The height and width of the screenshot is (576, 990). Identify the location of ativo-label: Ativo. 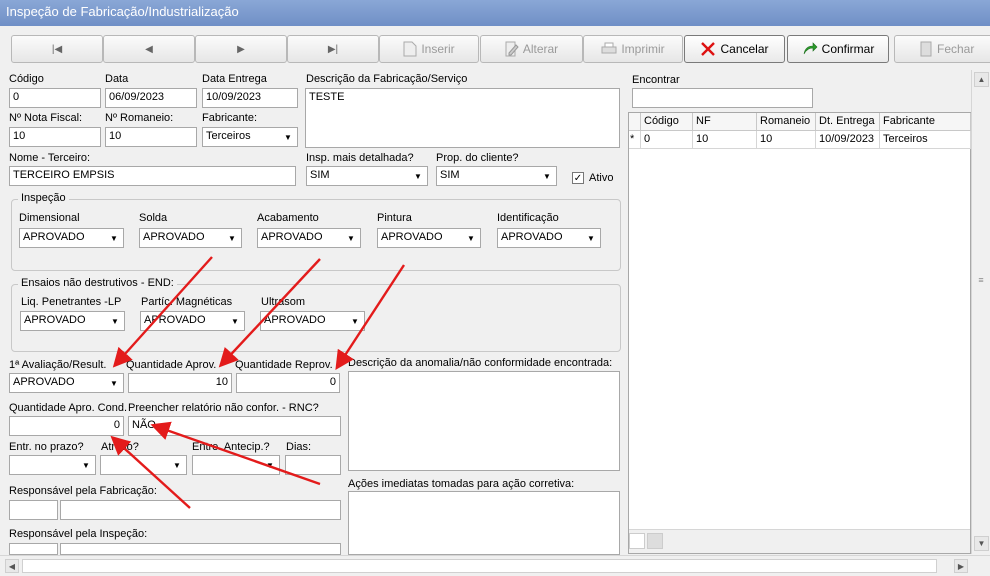
(601, 178).